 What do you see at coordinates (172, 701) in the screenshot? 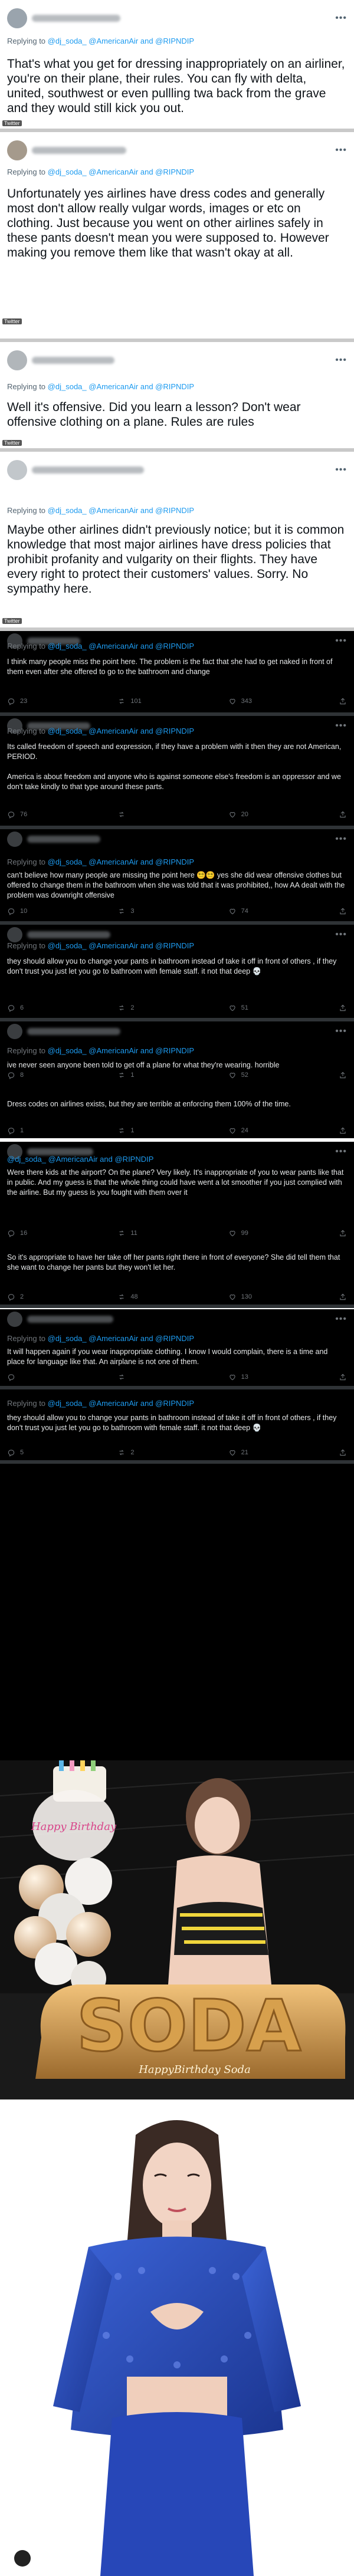
I see `retweet-button: 101` at bounding box center [172, 701].